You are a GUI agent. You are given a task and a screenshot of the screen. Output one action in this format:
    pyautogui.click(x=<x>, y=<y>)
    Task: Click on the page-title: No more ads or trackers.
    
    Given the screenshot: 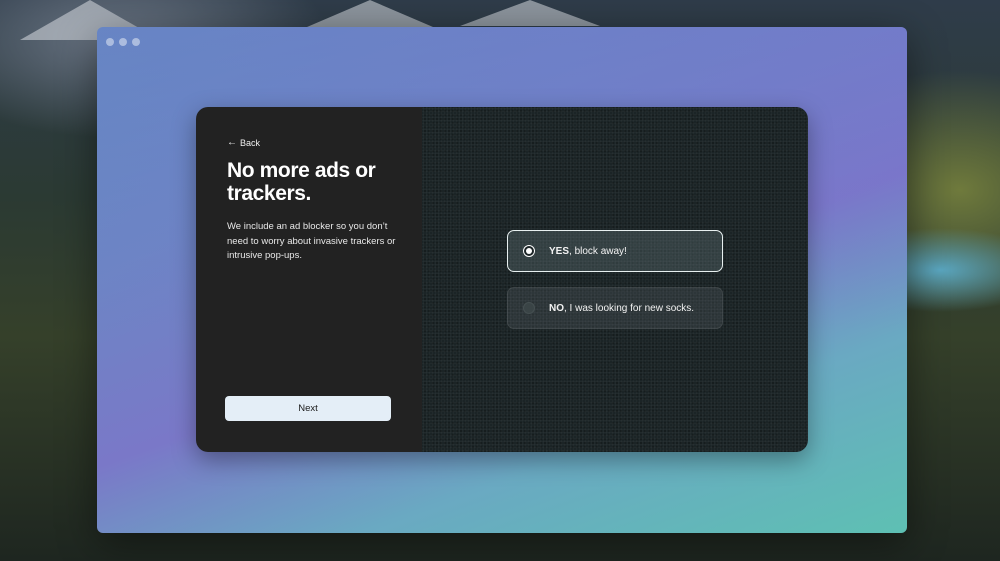 What is the action you would take?
    pyautogui.click(x=301, y=182)
    